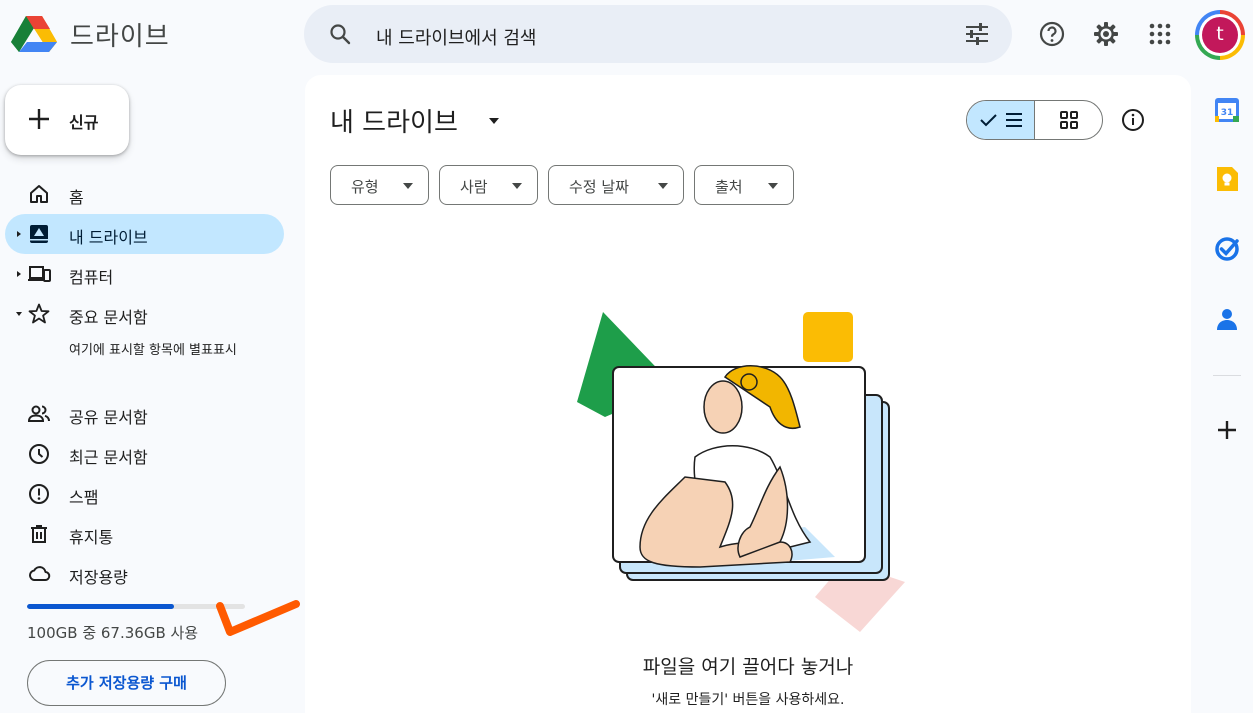 Image resolution: width=1253 pixels, height=713 pixels. What do you see at coordinates (76, 197) in the screenshot?
I see `sidebar-item-label: 홈` at bounding box center [76, 197].